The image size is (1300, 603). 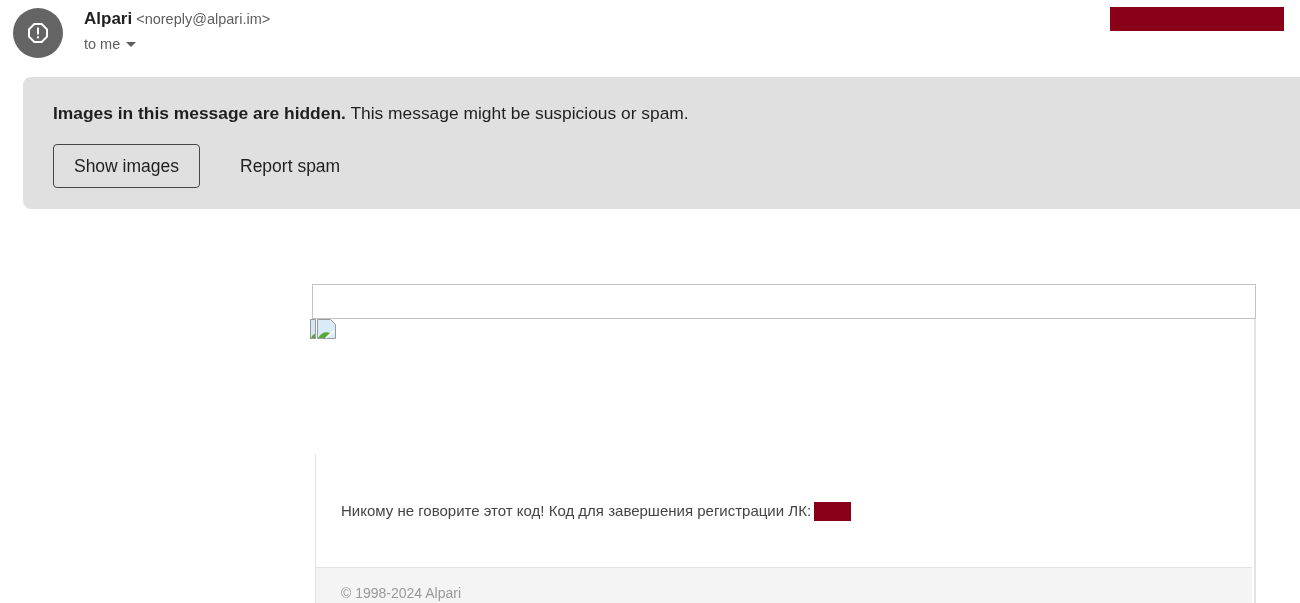 I want to click on sender-name: Alpari, so click(x=108, y=19).